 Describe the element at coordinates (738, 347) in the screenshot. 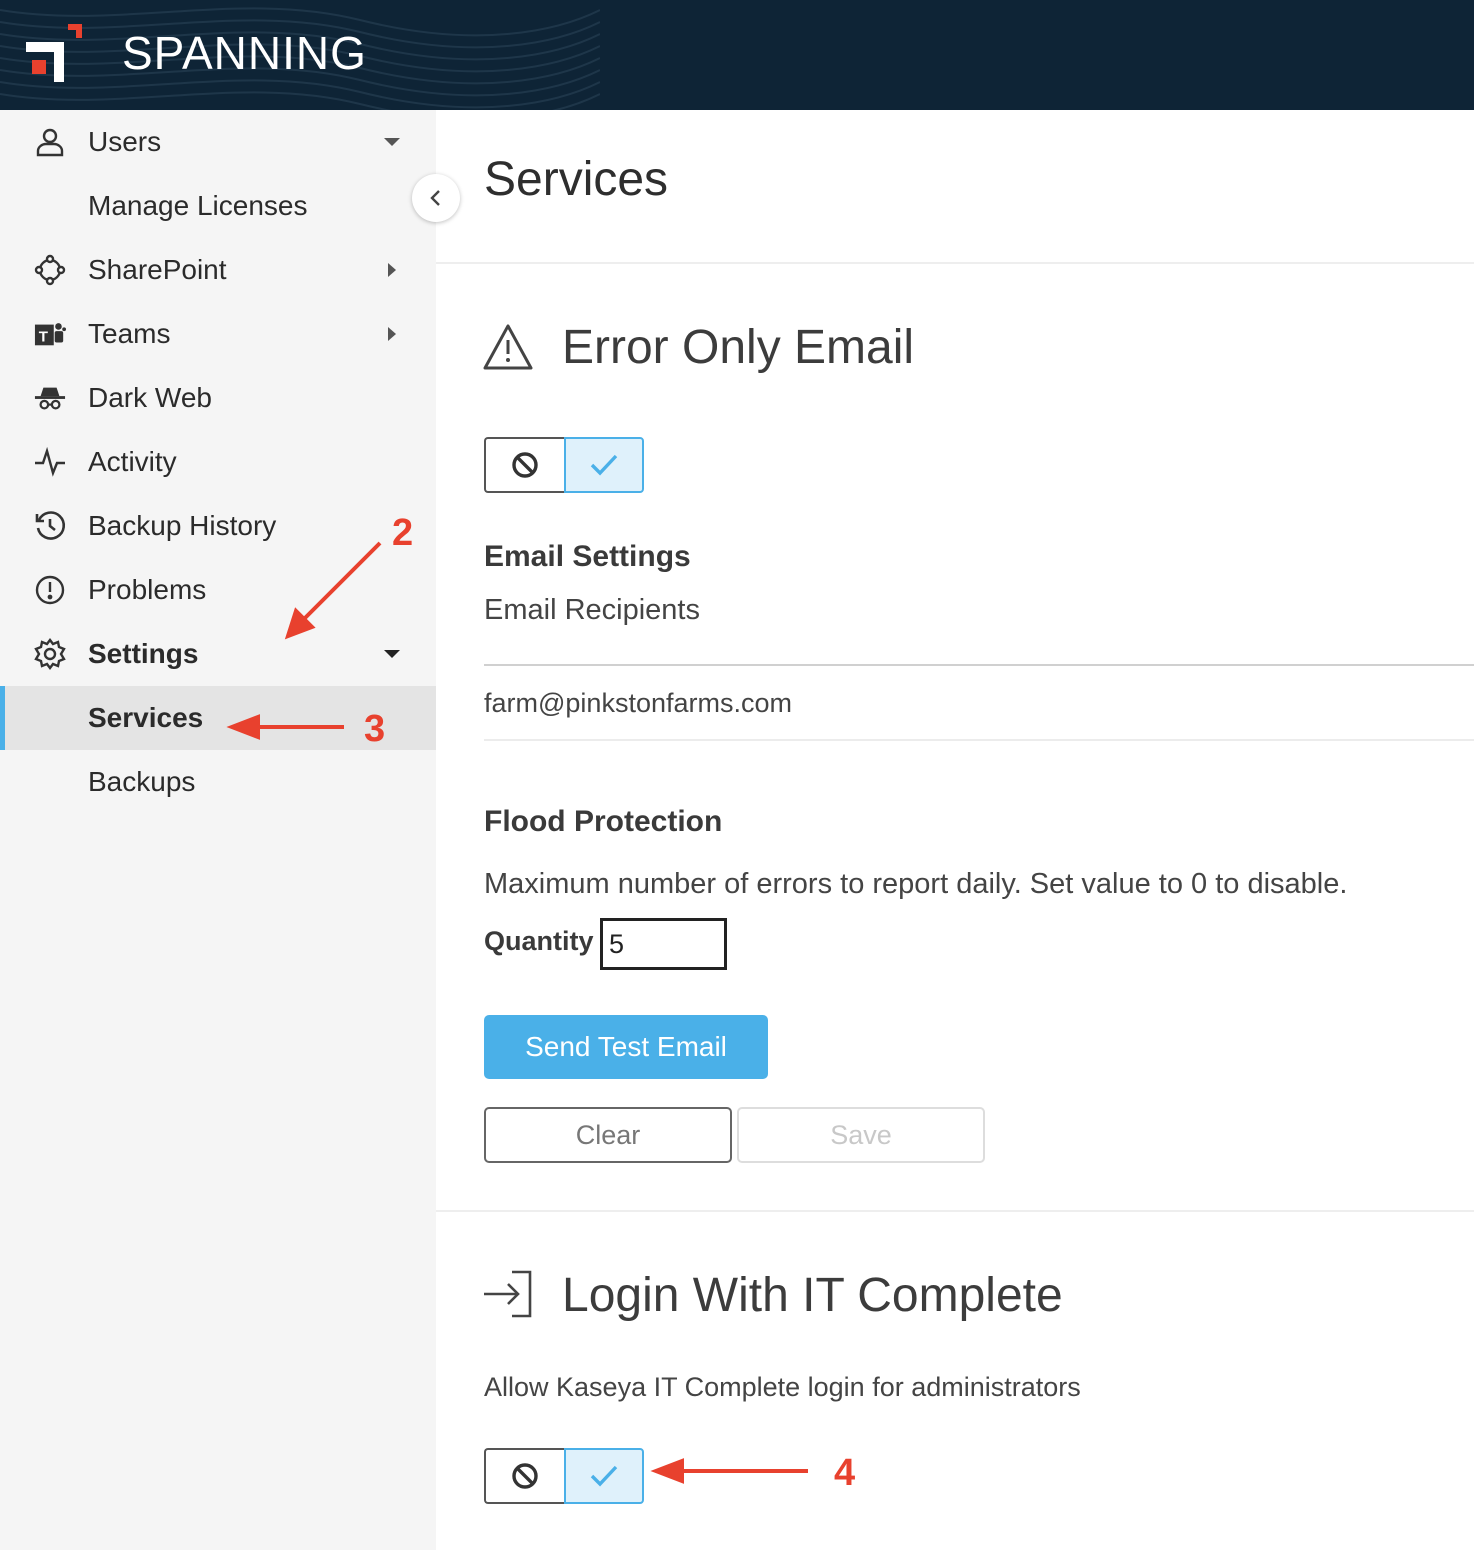

I see `section-title-error-email: Error Only Email` at that location.